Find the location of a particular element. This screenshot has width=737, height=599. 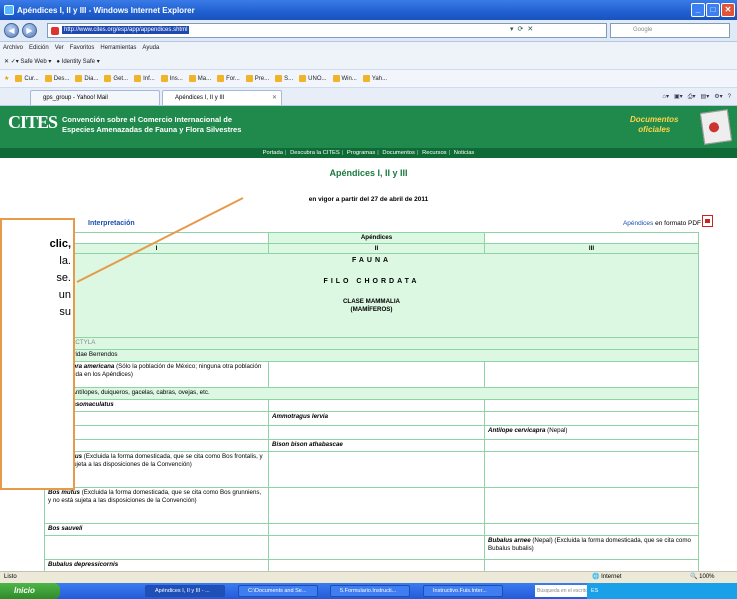

species-cell: Antilope cervicapra (Nepal) is located at coordinates (591, 433).